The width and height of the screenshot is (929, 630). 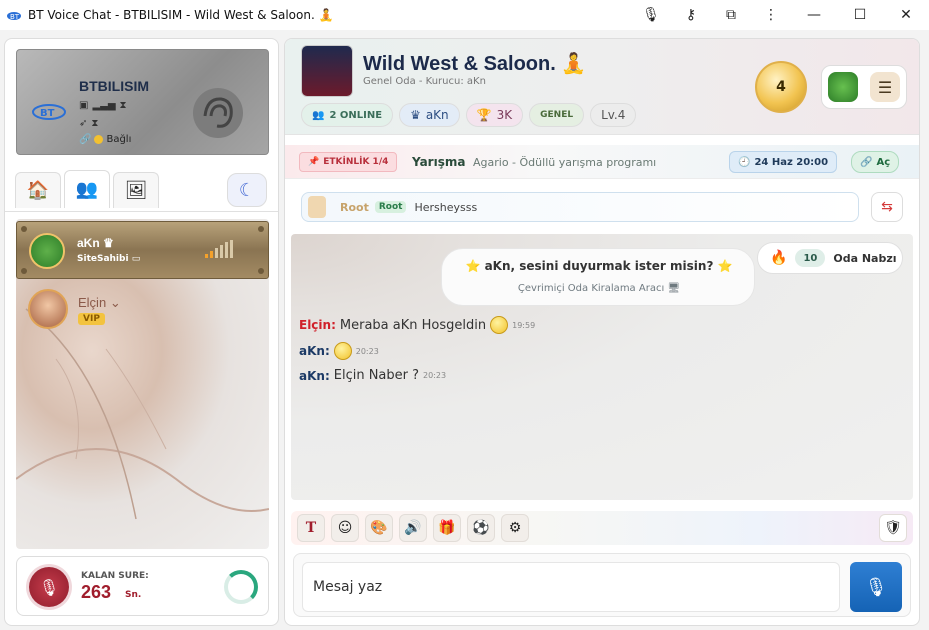 I want to click on settings-icon: ⚙, so click(x=515, y=528).